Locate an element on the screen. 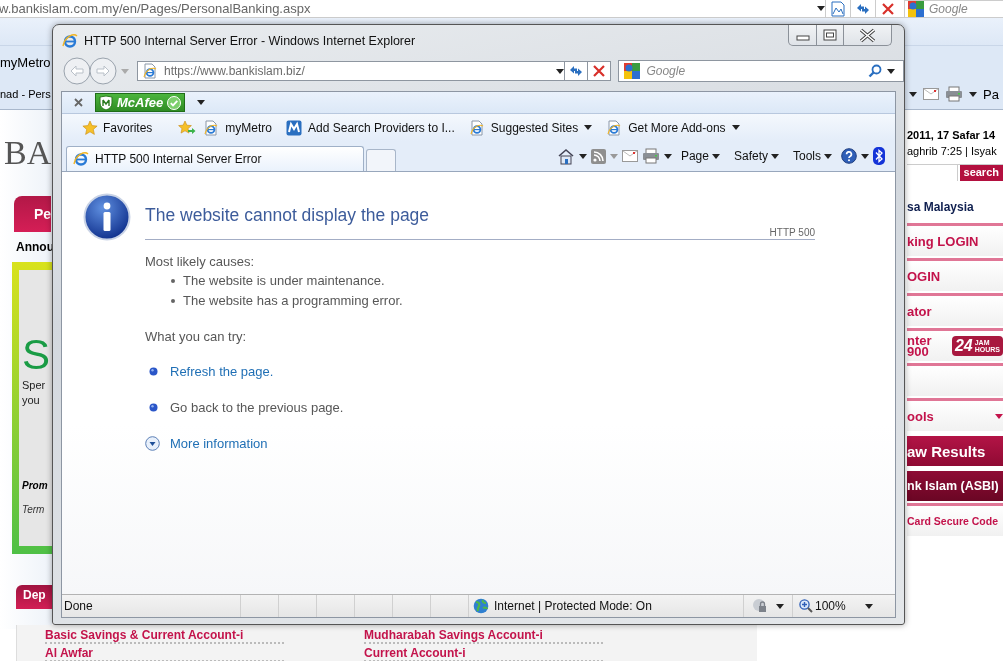 The width and height of the screenshot is (1003, 661). menu-label: 900 is located at coordinates (918, 351).